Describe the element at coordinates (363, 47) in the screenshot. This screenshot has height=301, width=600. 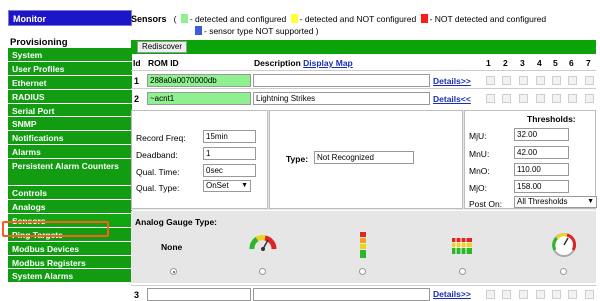
I see `toolbar-bar` at that location.